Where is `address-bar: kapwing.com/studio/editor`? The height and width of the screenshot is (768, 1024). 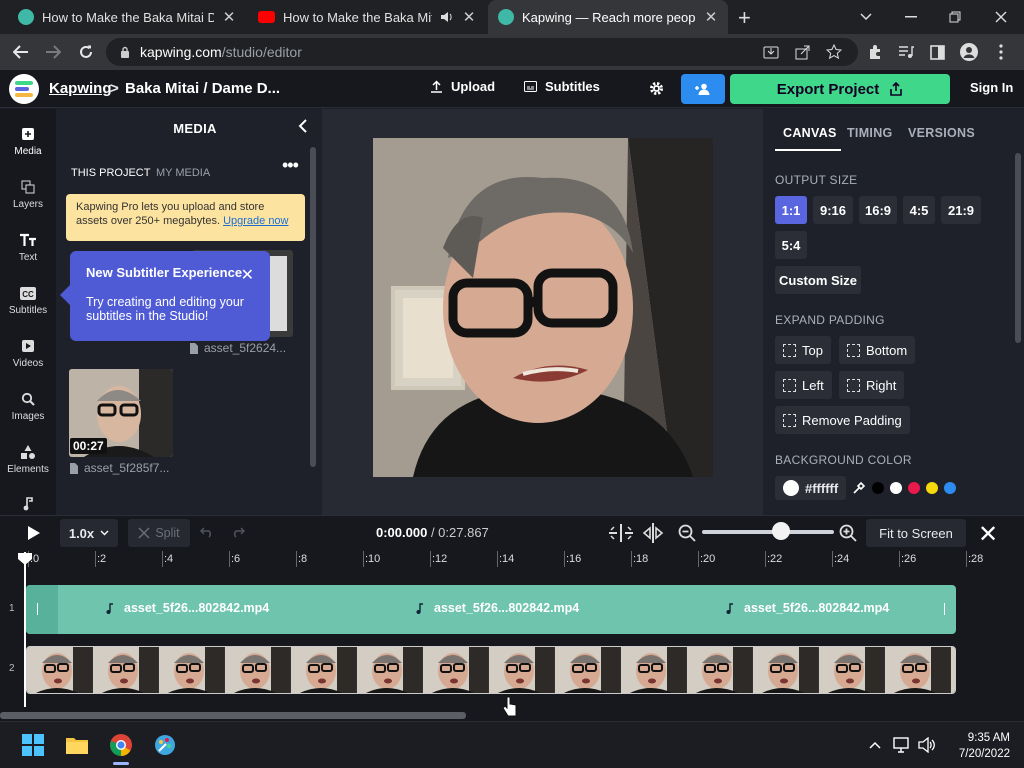
address-bar: kapwing.com/studio/editor is located at coordinates (482, 52).